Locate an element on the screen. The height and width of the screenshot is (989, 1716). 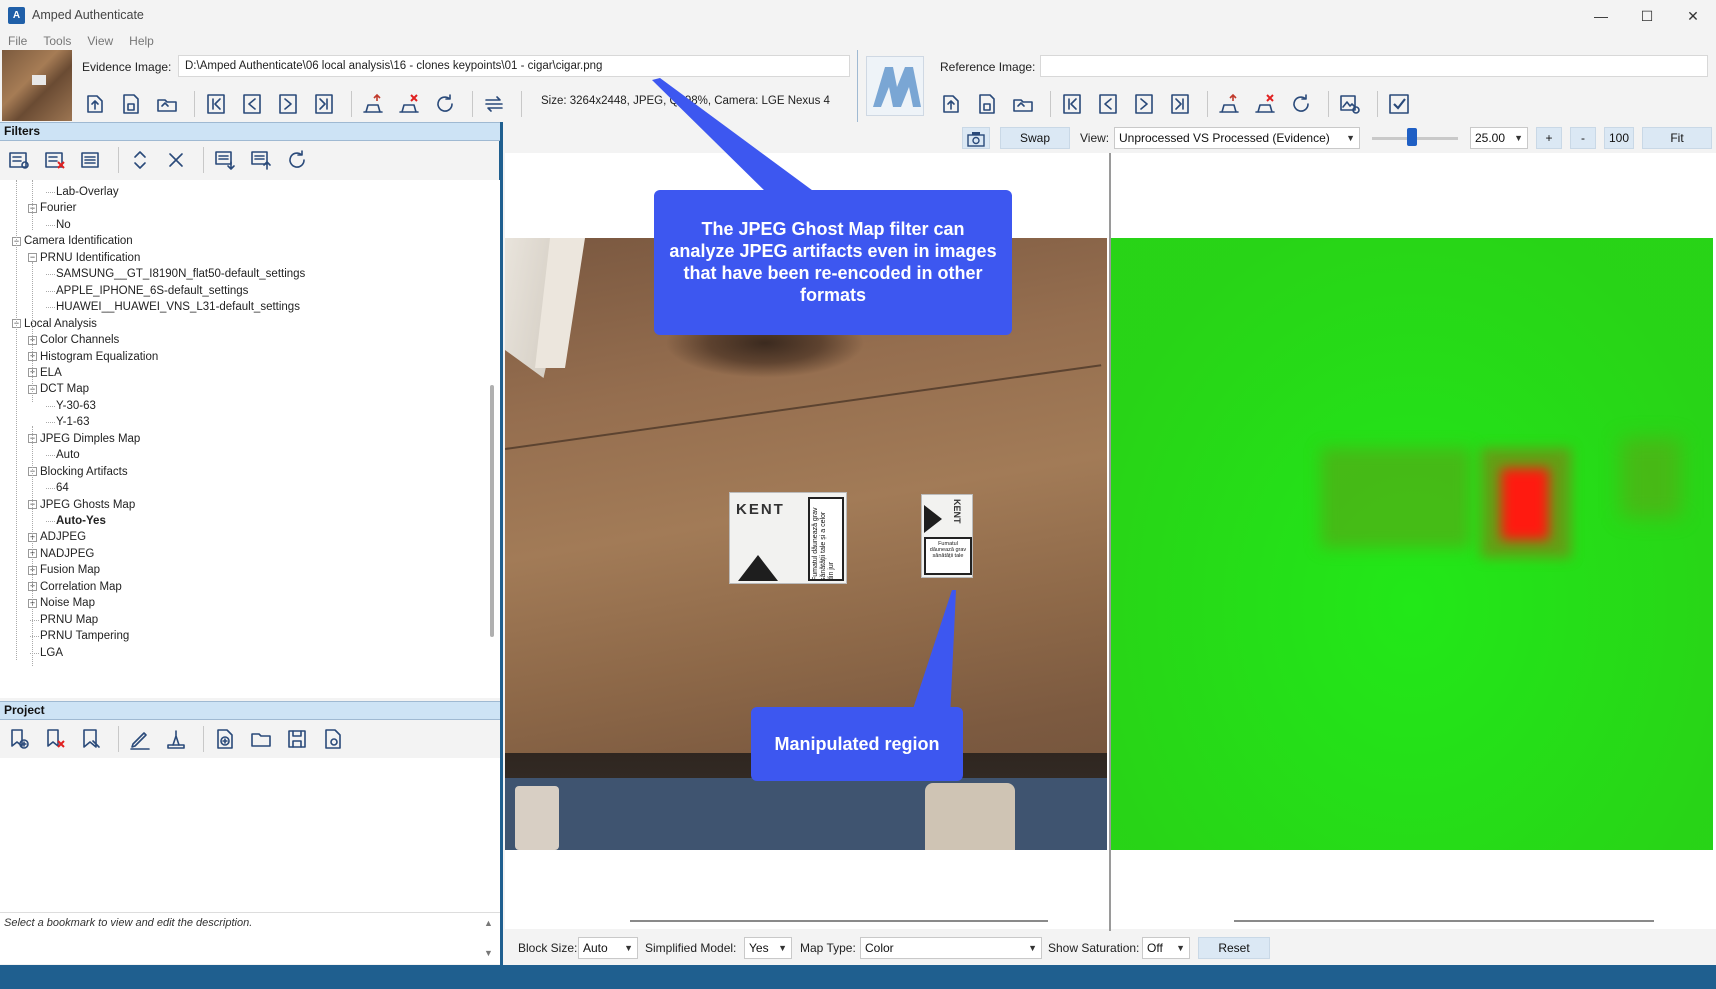
tree-item: − Local Analysis is located at coordinates (54, 324).